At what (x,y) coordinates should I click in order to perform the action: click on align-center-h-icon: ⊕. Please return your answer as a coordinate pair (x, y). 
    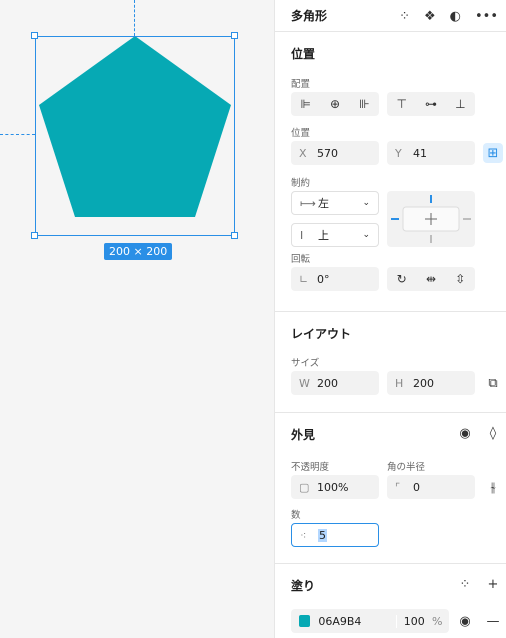
    Looking at the image, I should click on (334, 104).